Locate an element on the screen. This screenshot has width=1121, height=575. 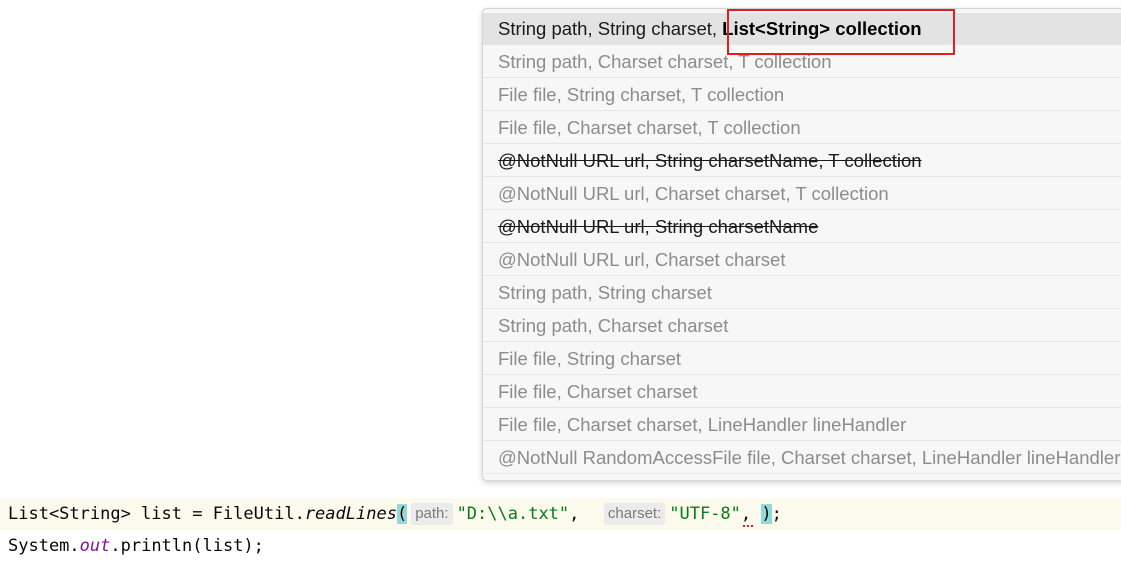
signature-text: File file, String charset, T collection is located at coordinates (641, 94).